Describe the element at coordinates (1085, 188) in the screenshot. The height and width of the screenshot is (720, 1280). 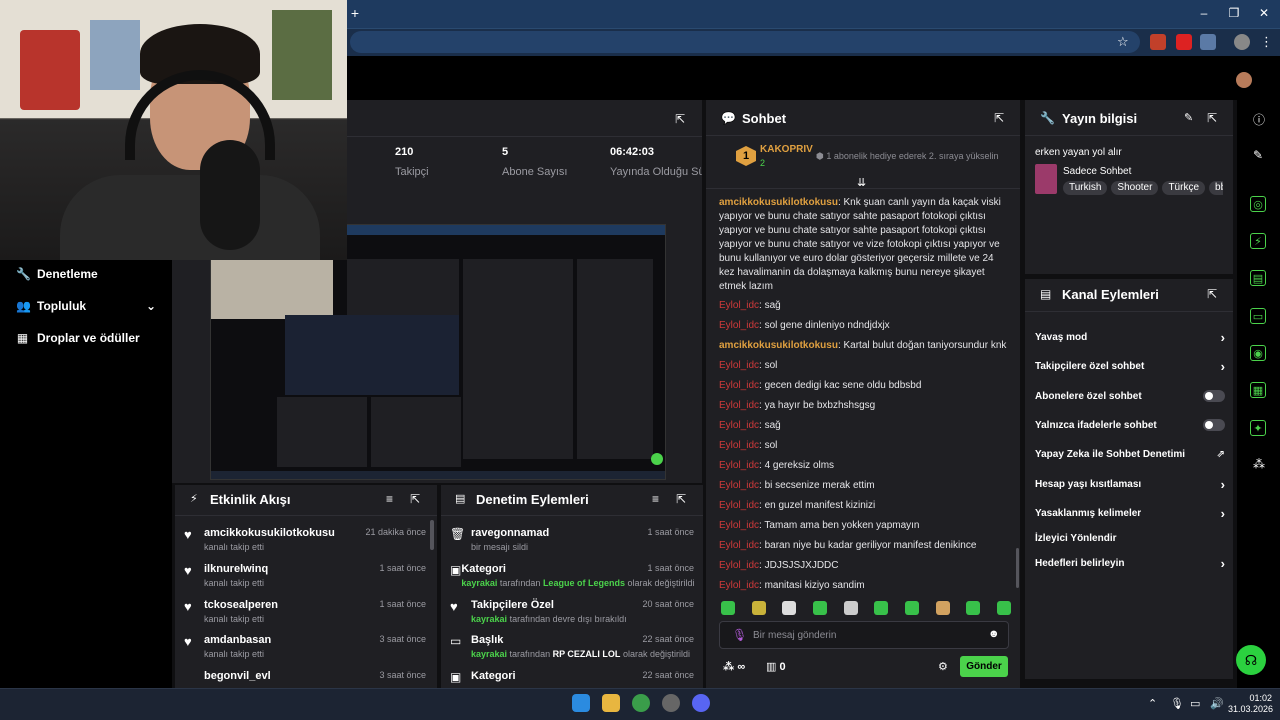
I see `tag: Turkish` at that location.